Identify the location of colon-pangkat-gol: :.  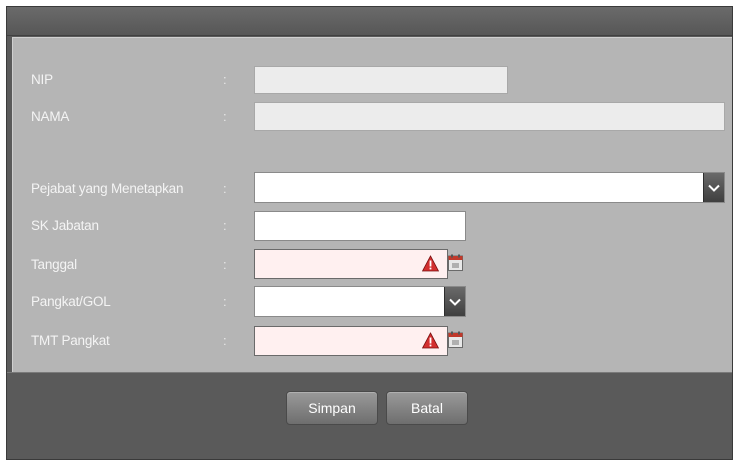
(225, 301).